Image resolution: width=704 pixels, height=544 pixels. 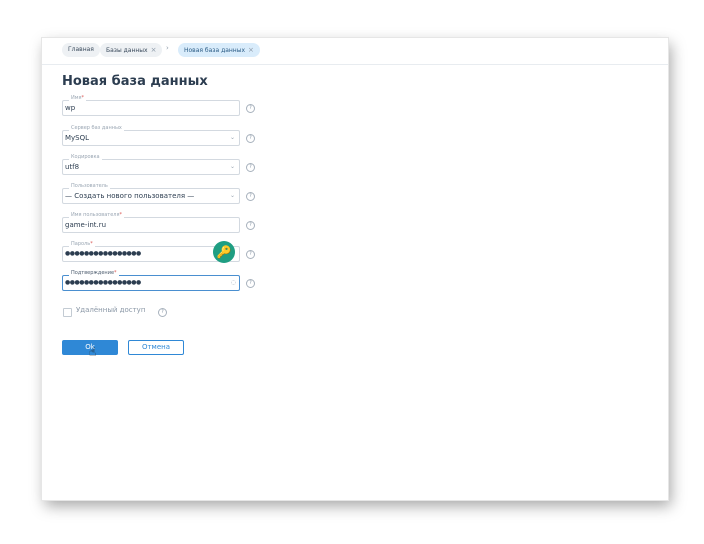 What do you see at coordinates (167, 48) in the screenshot?
I see `chevron-right-icon: ›` at bounding box center [167, 48].